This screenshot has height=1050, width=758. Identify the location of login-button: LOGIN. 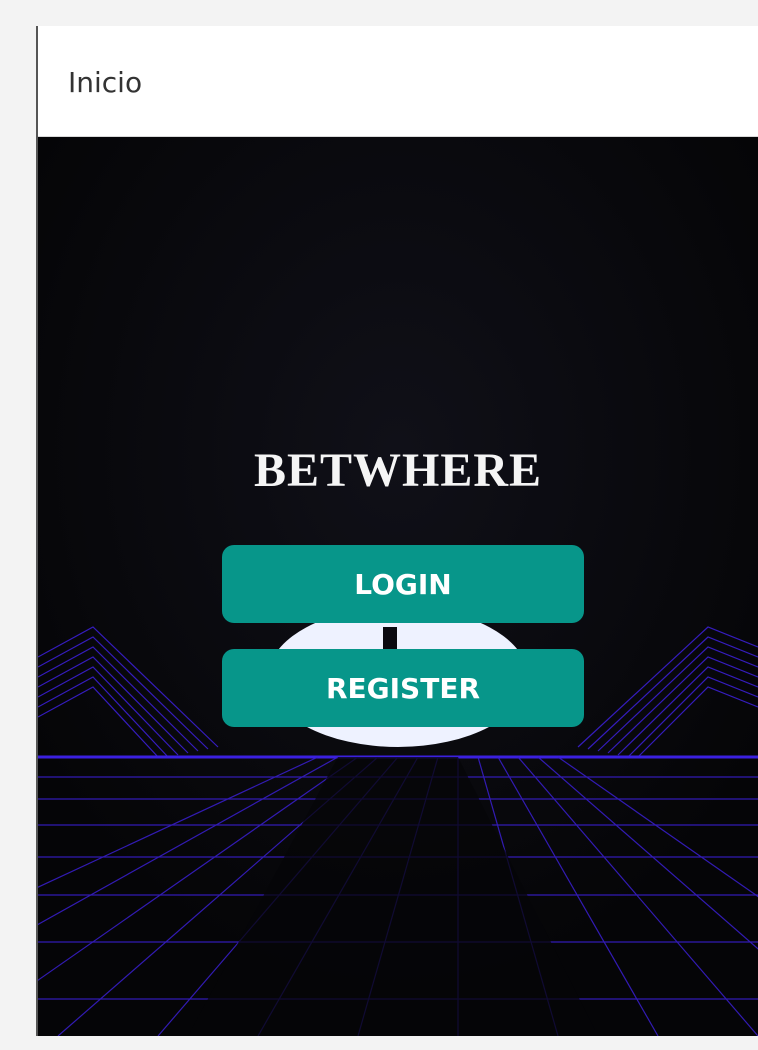
(403, 584).